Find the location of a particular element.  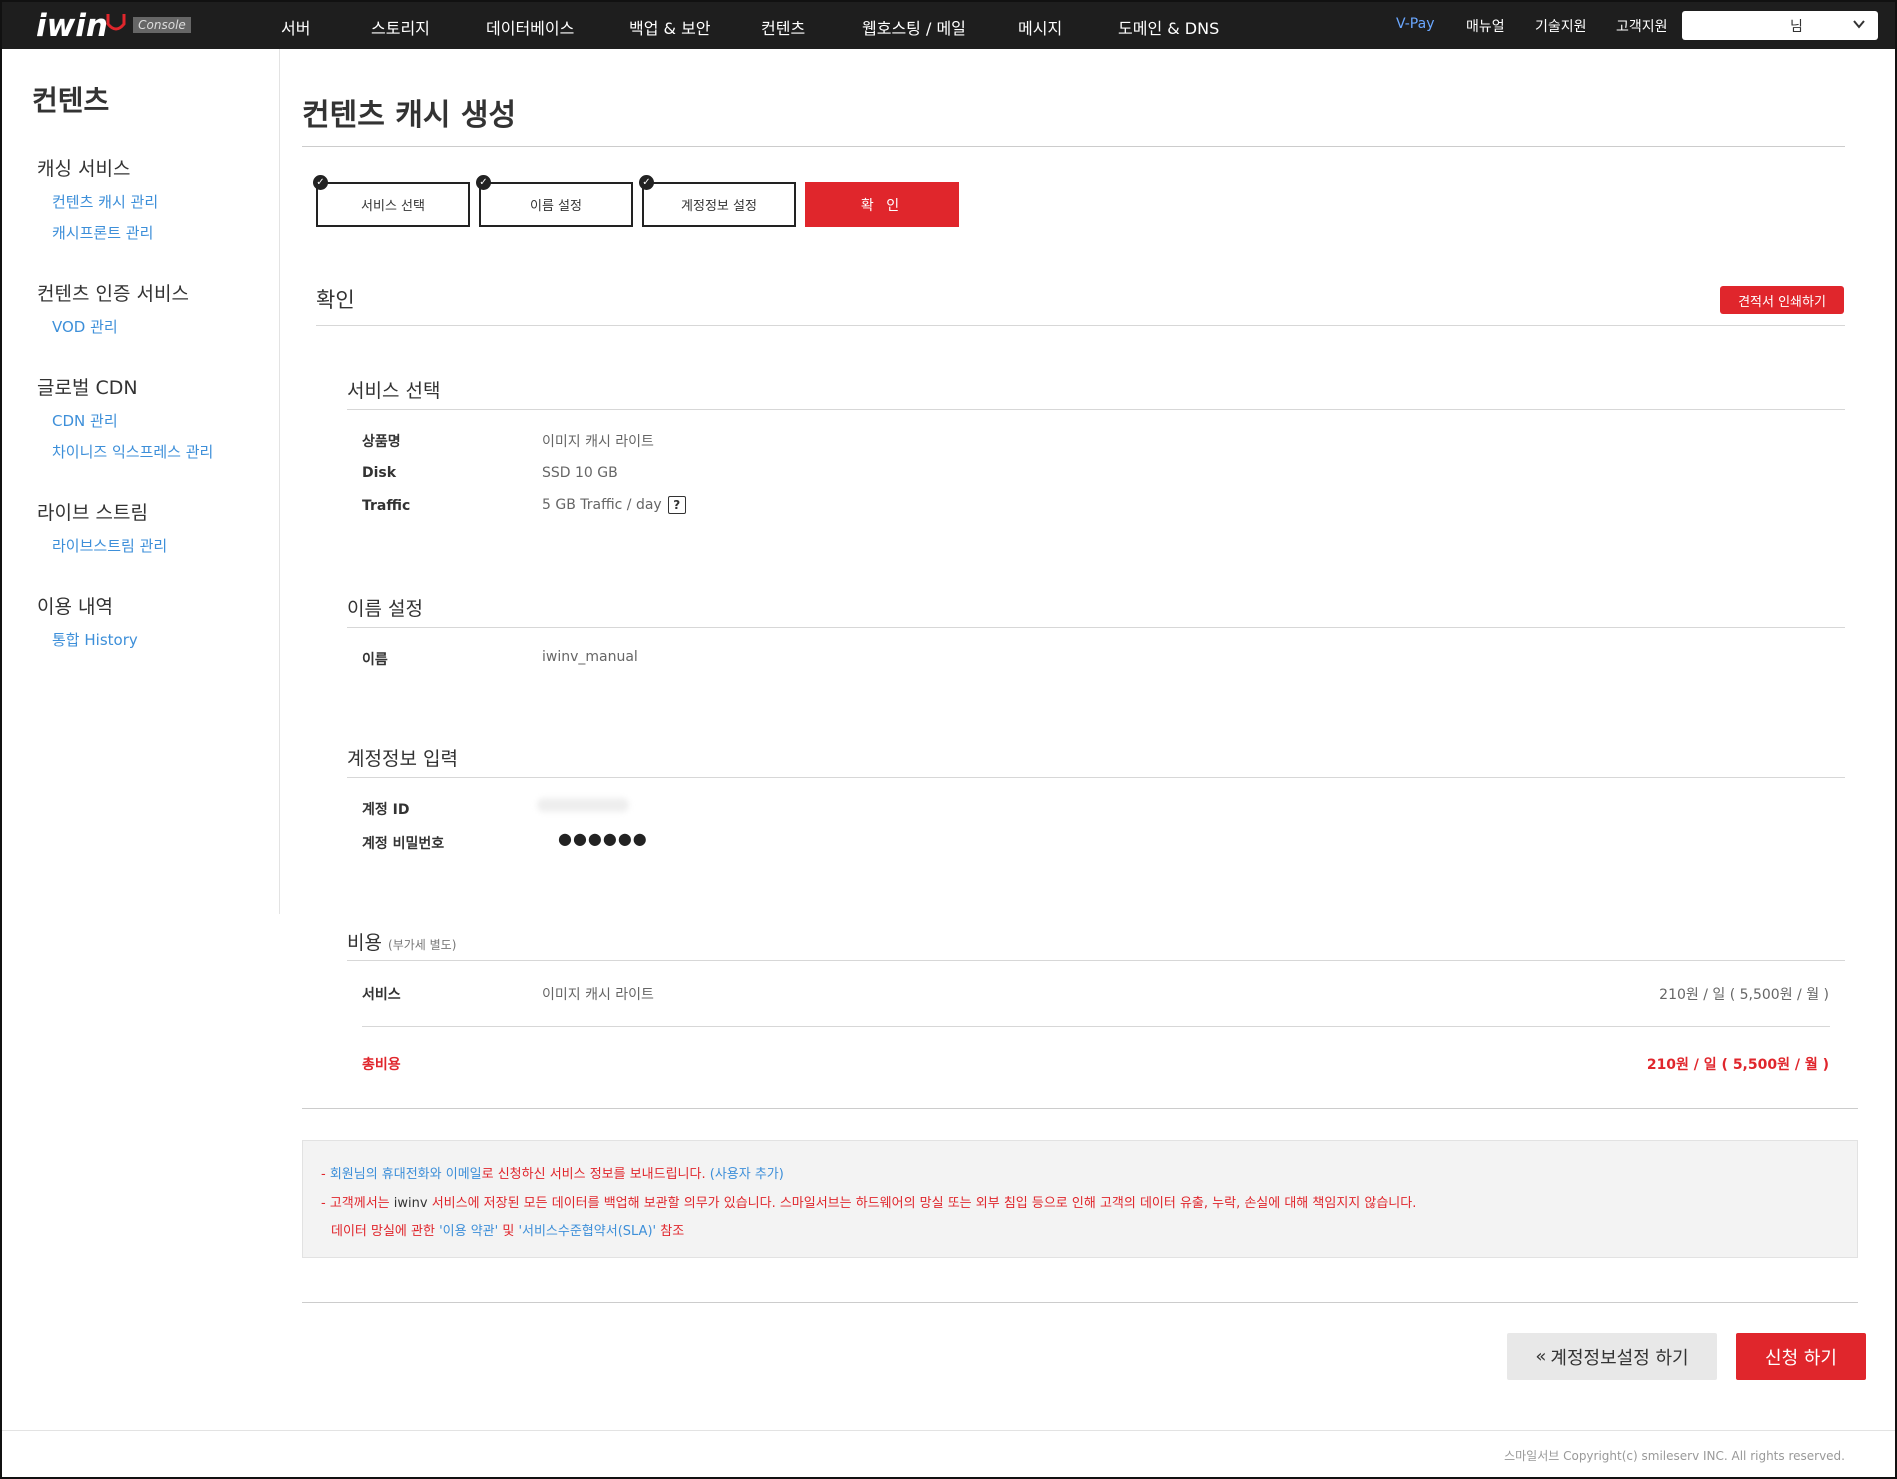

notice-text: 참조 is located at coordinates (670, 1231).